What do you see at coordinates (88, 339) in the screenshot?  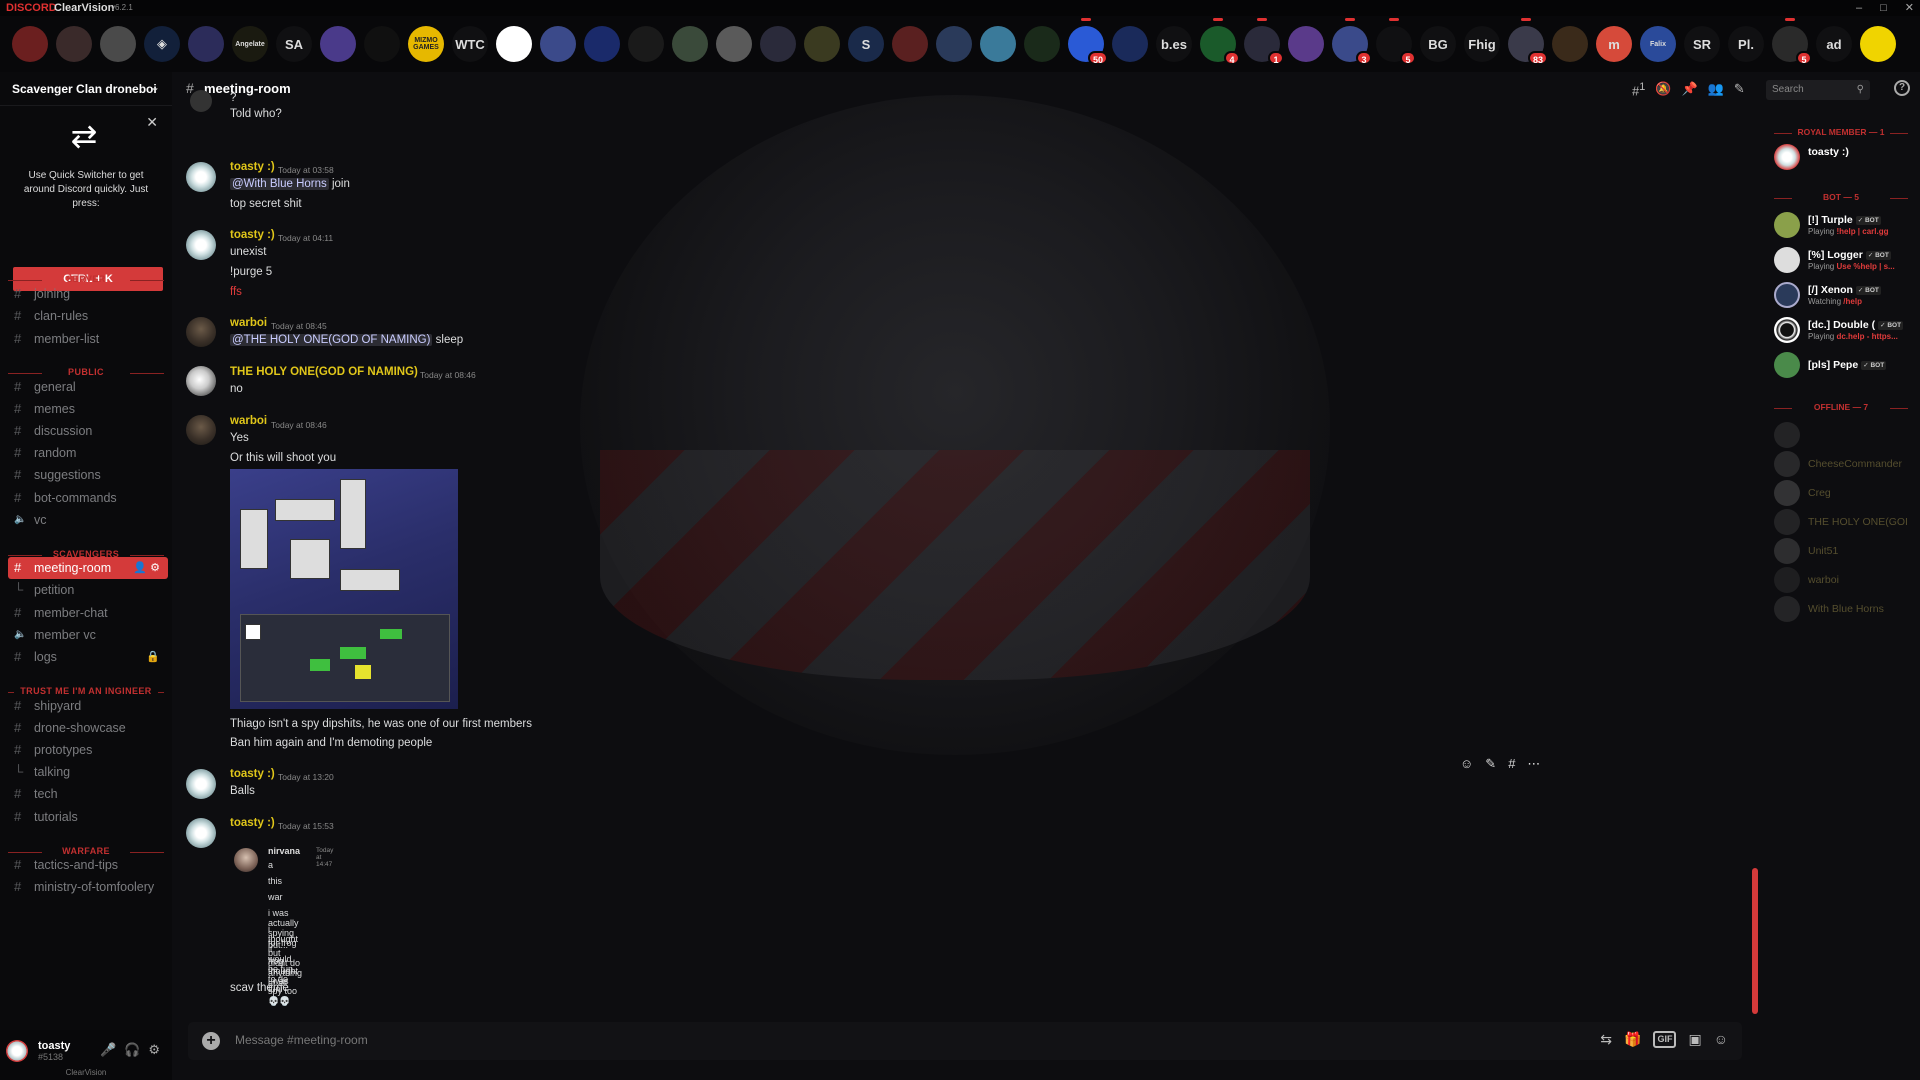 I see `channel-item: # member-list` at bounding box center [88, 339].